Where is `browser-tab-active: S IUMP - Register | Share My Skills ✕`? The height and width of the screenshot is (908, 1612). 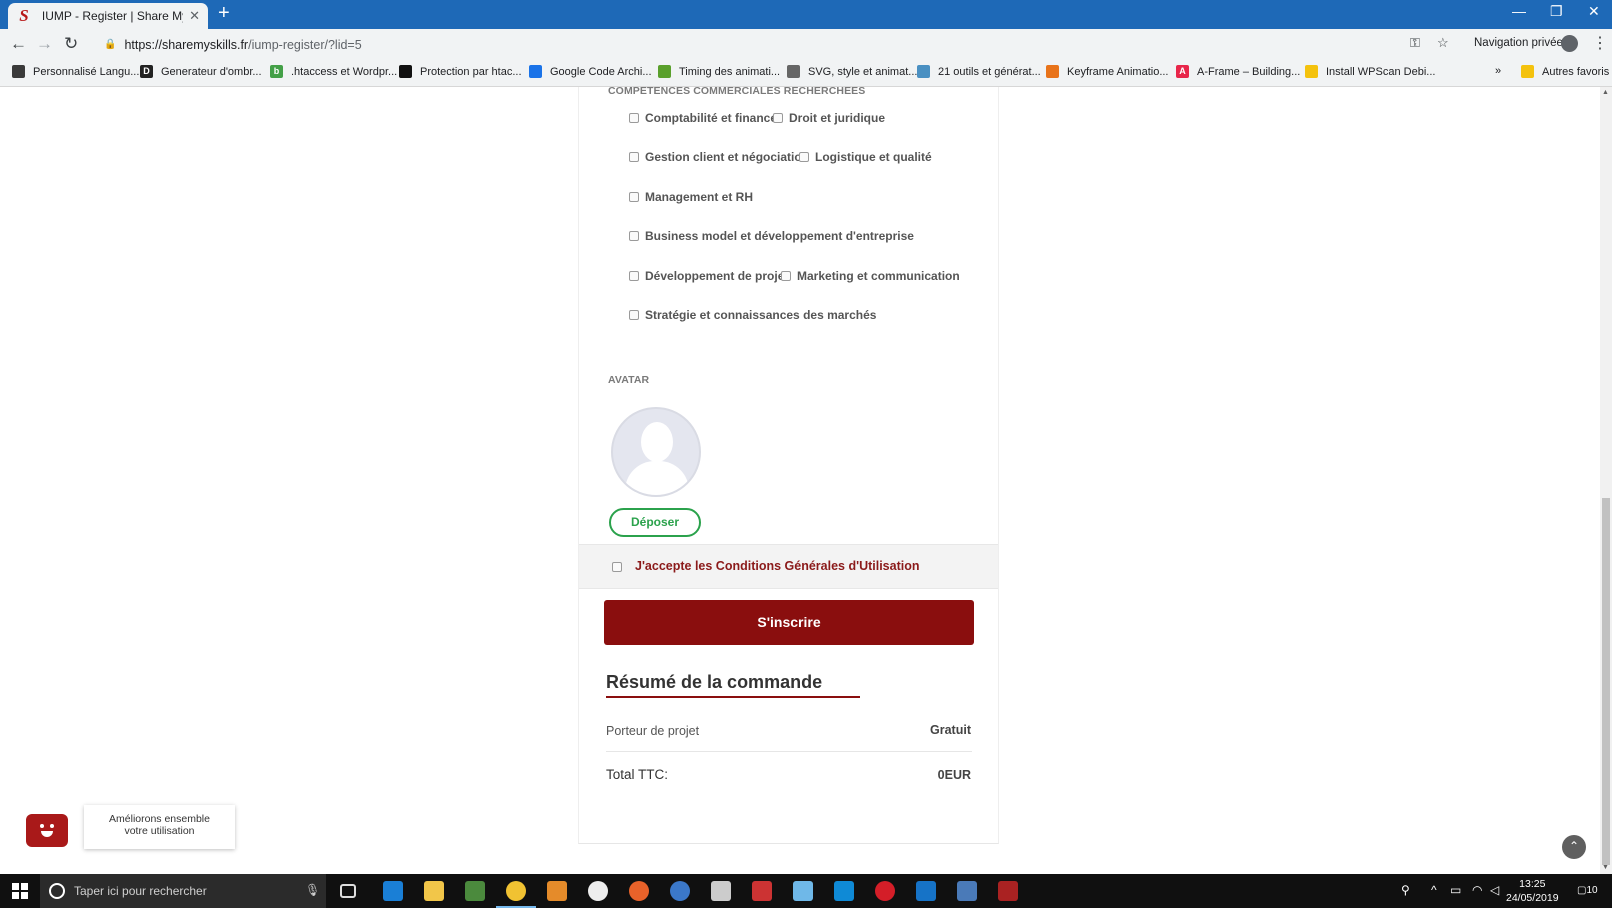 browser-tab-active: S IUMP - Register | Share My Skills ✕ is located at coordinates (108, 16).